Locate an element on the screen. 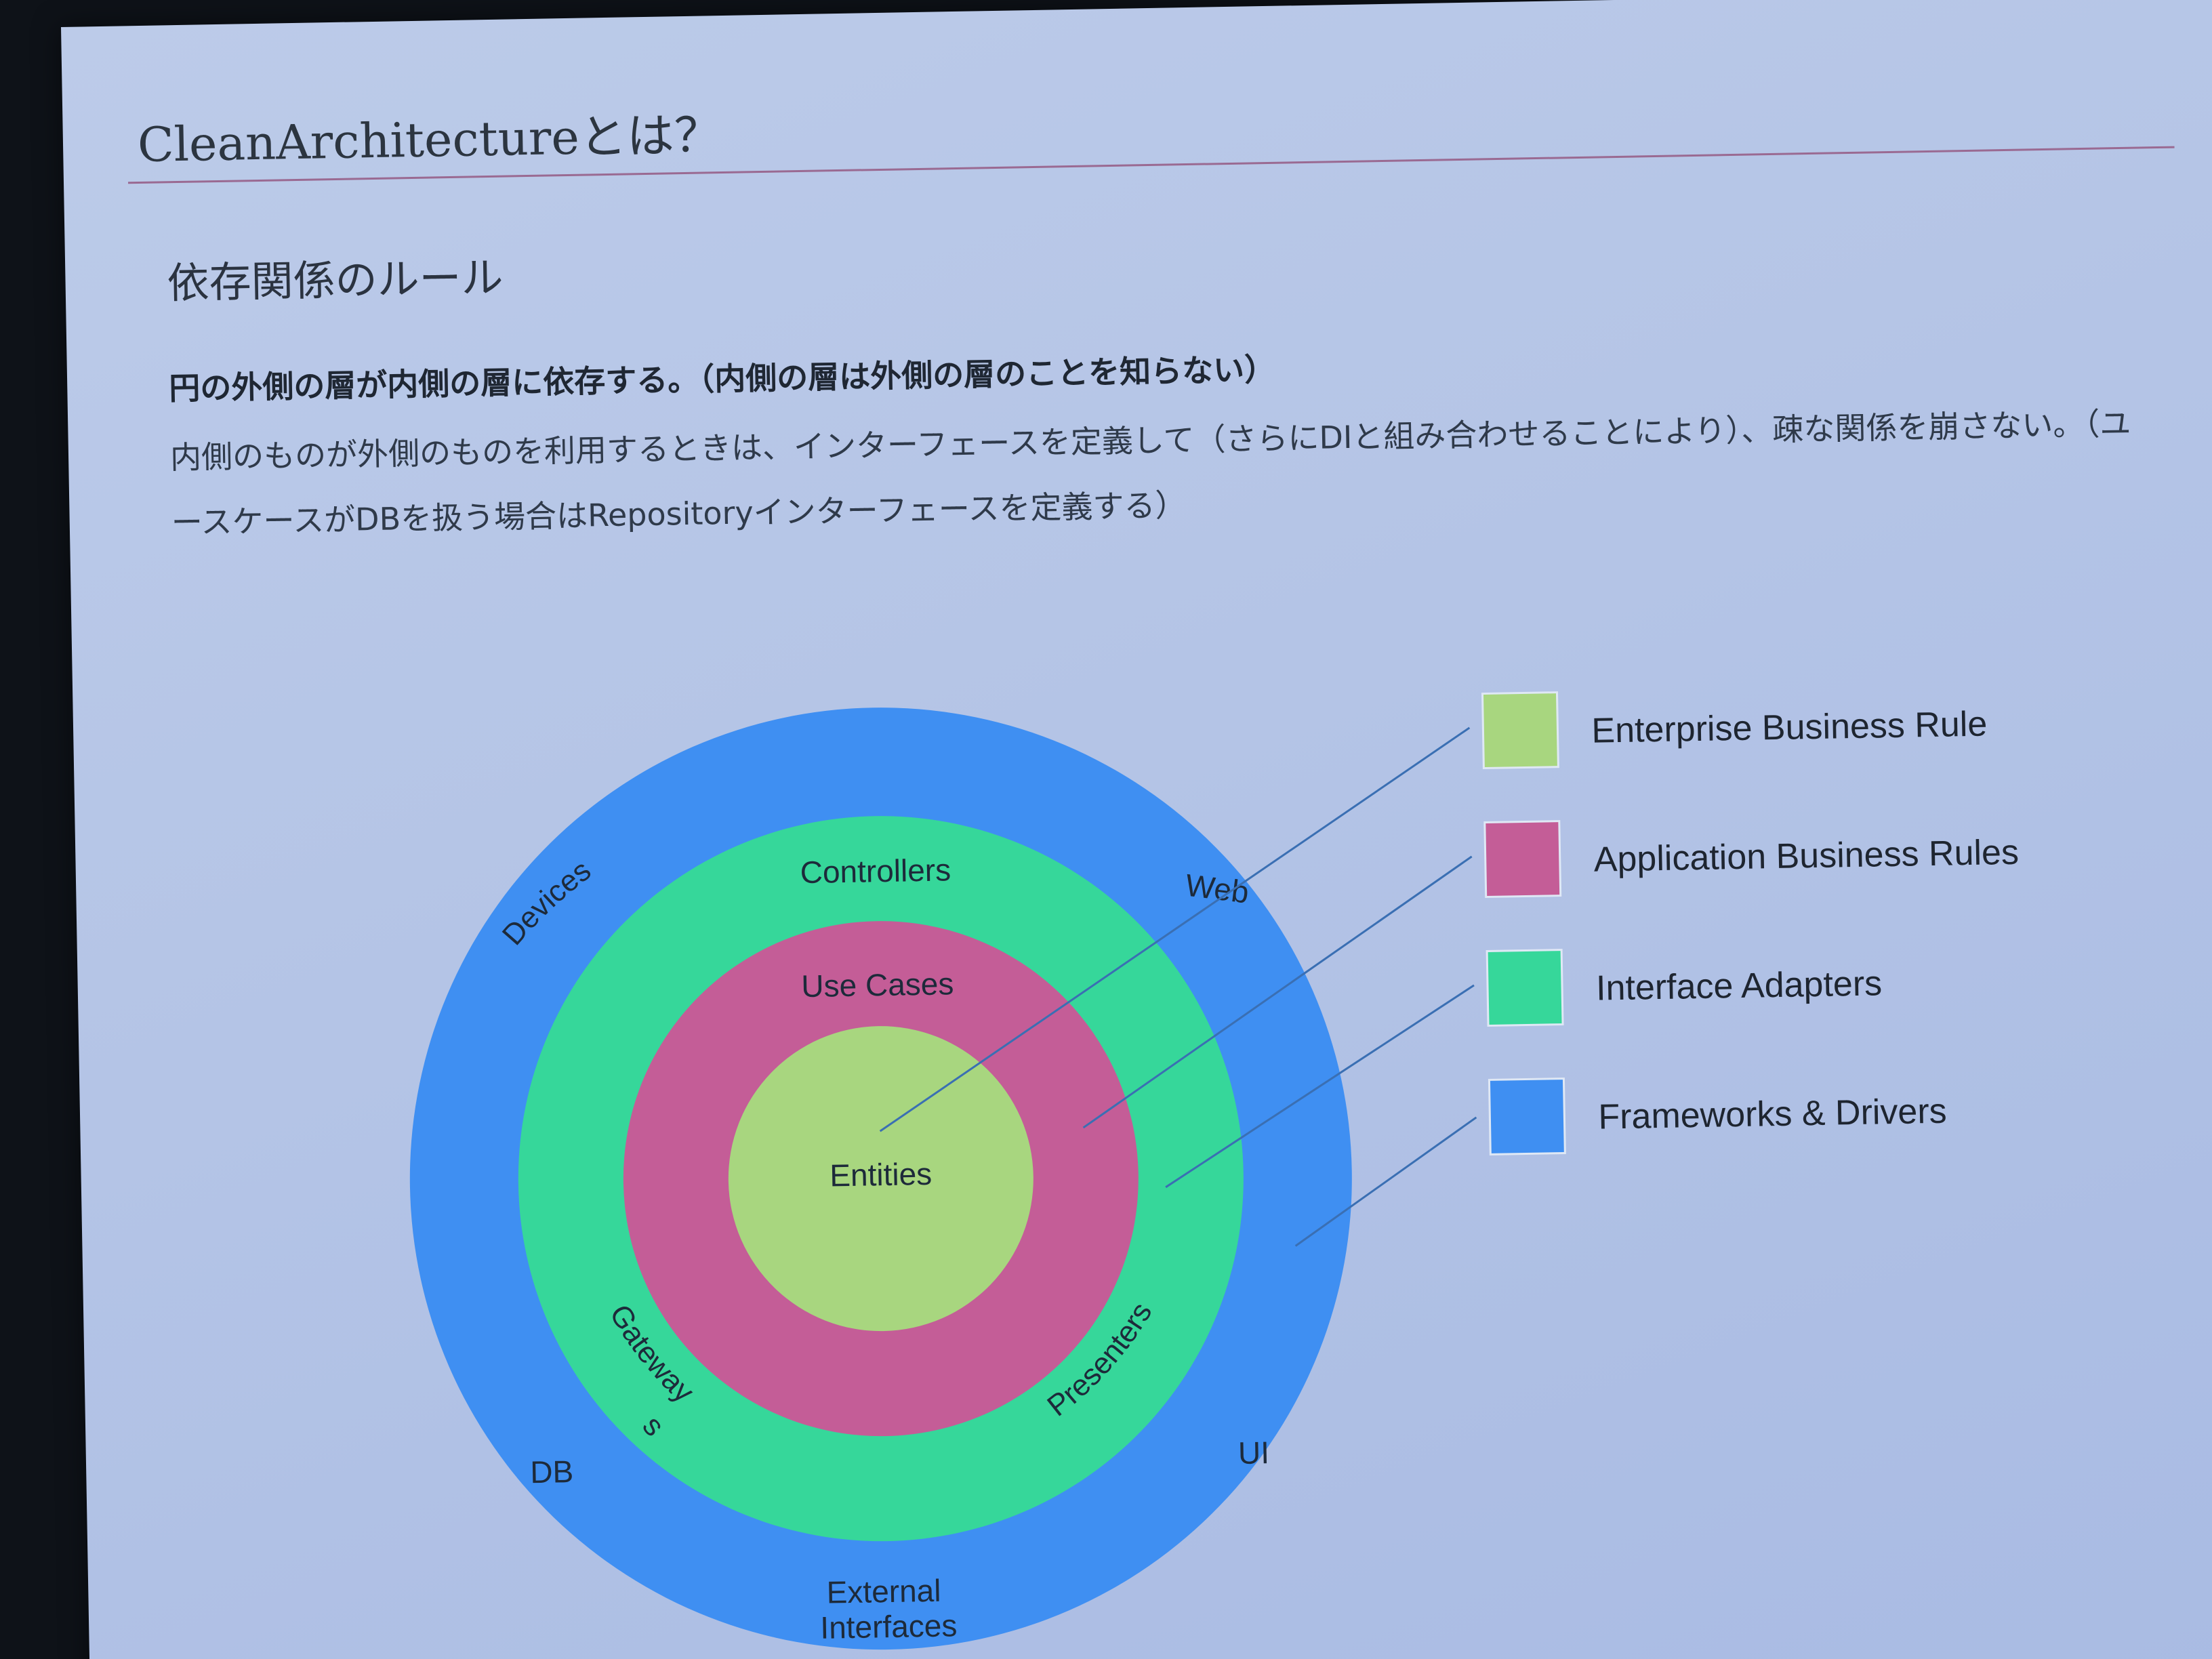  label-db: DB is located at coordinates (552, 1472).